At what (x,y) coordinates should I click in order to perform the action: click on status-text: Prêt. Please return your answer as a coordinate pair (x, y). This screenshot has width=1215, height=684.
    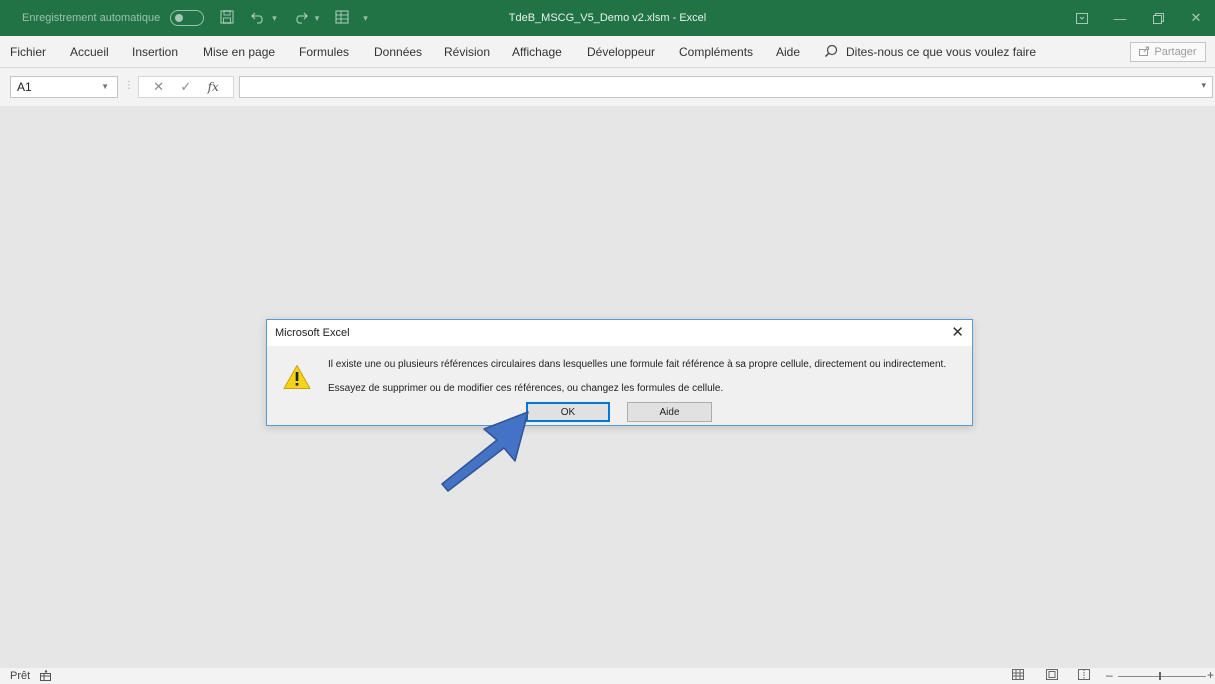
    Looking at the image, I should click on (20, 676).